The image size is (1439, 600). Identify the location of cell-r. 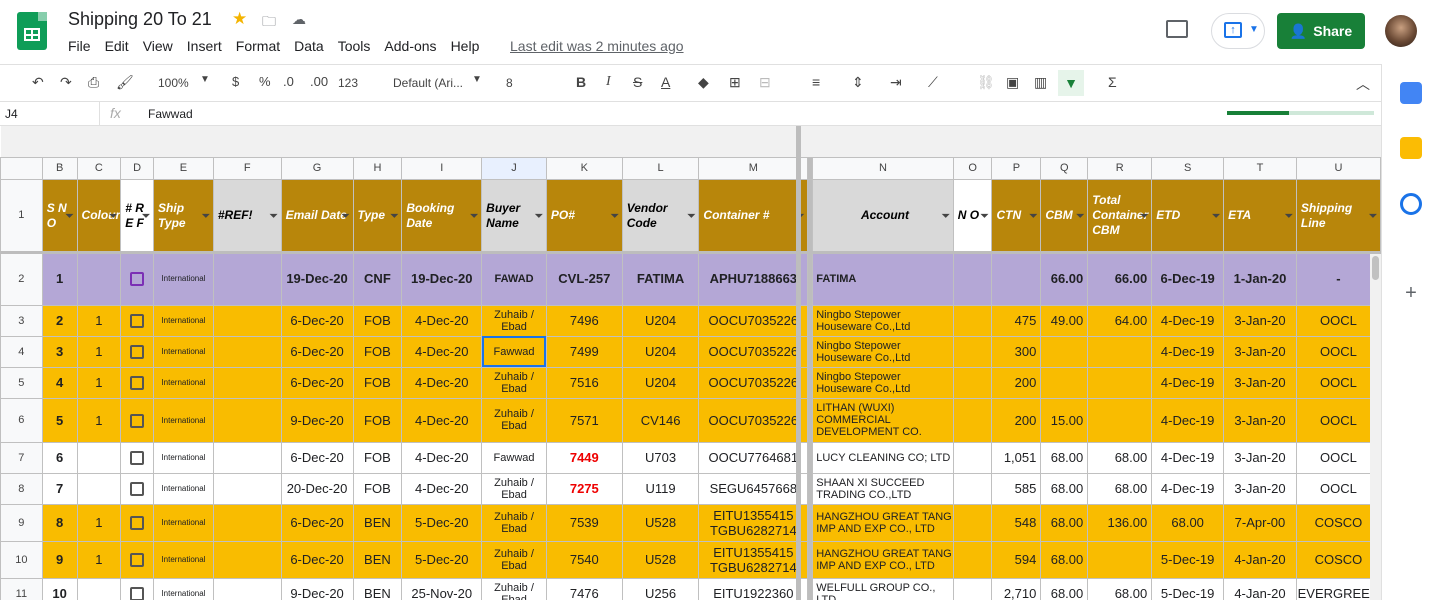
(1120, 559).